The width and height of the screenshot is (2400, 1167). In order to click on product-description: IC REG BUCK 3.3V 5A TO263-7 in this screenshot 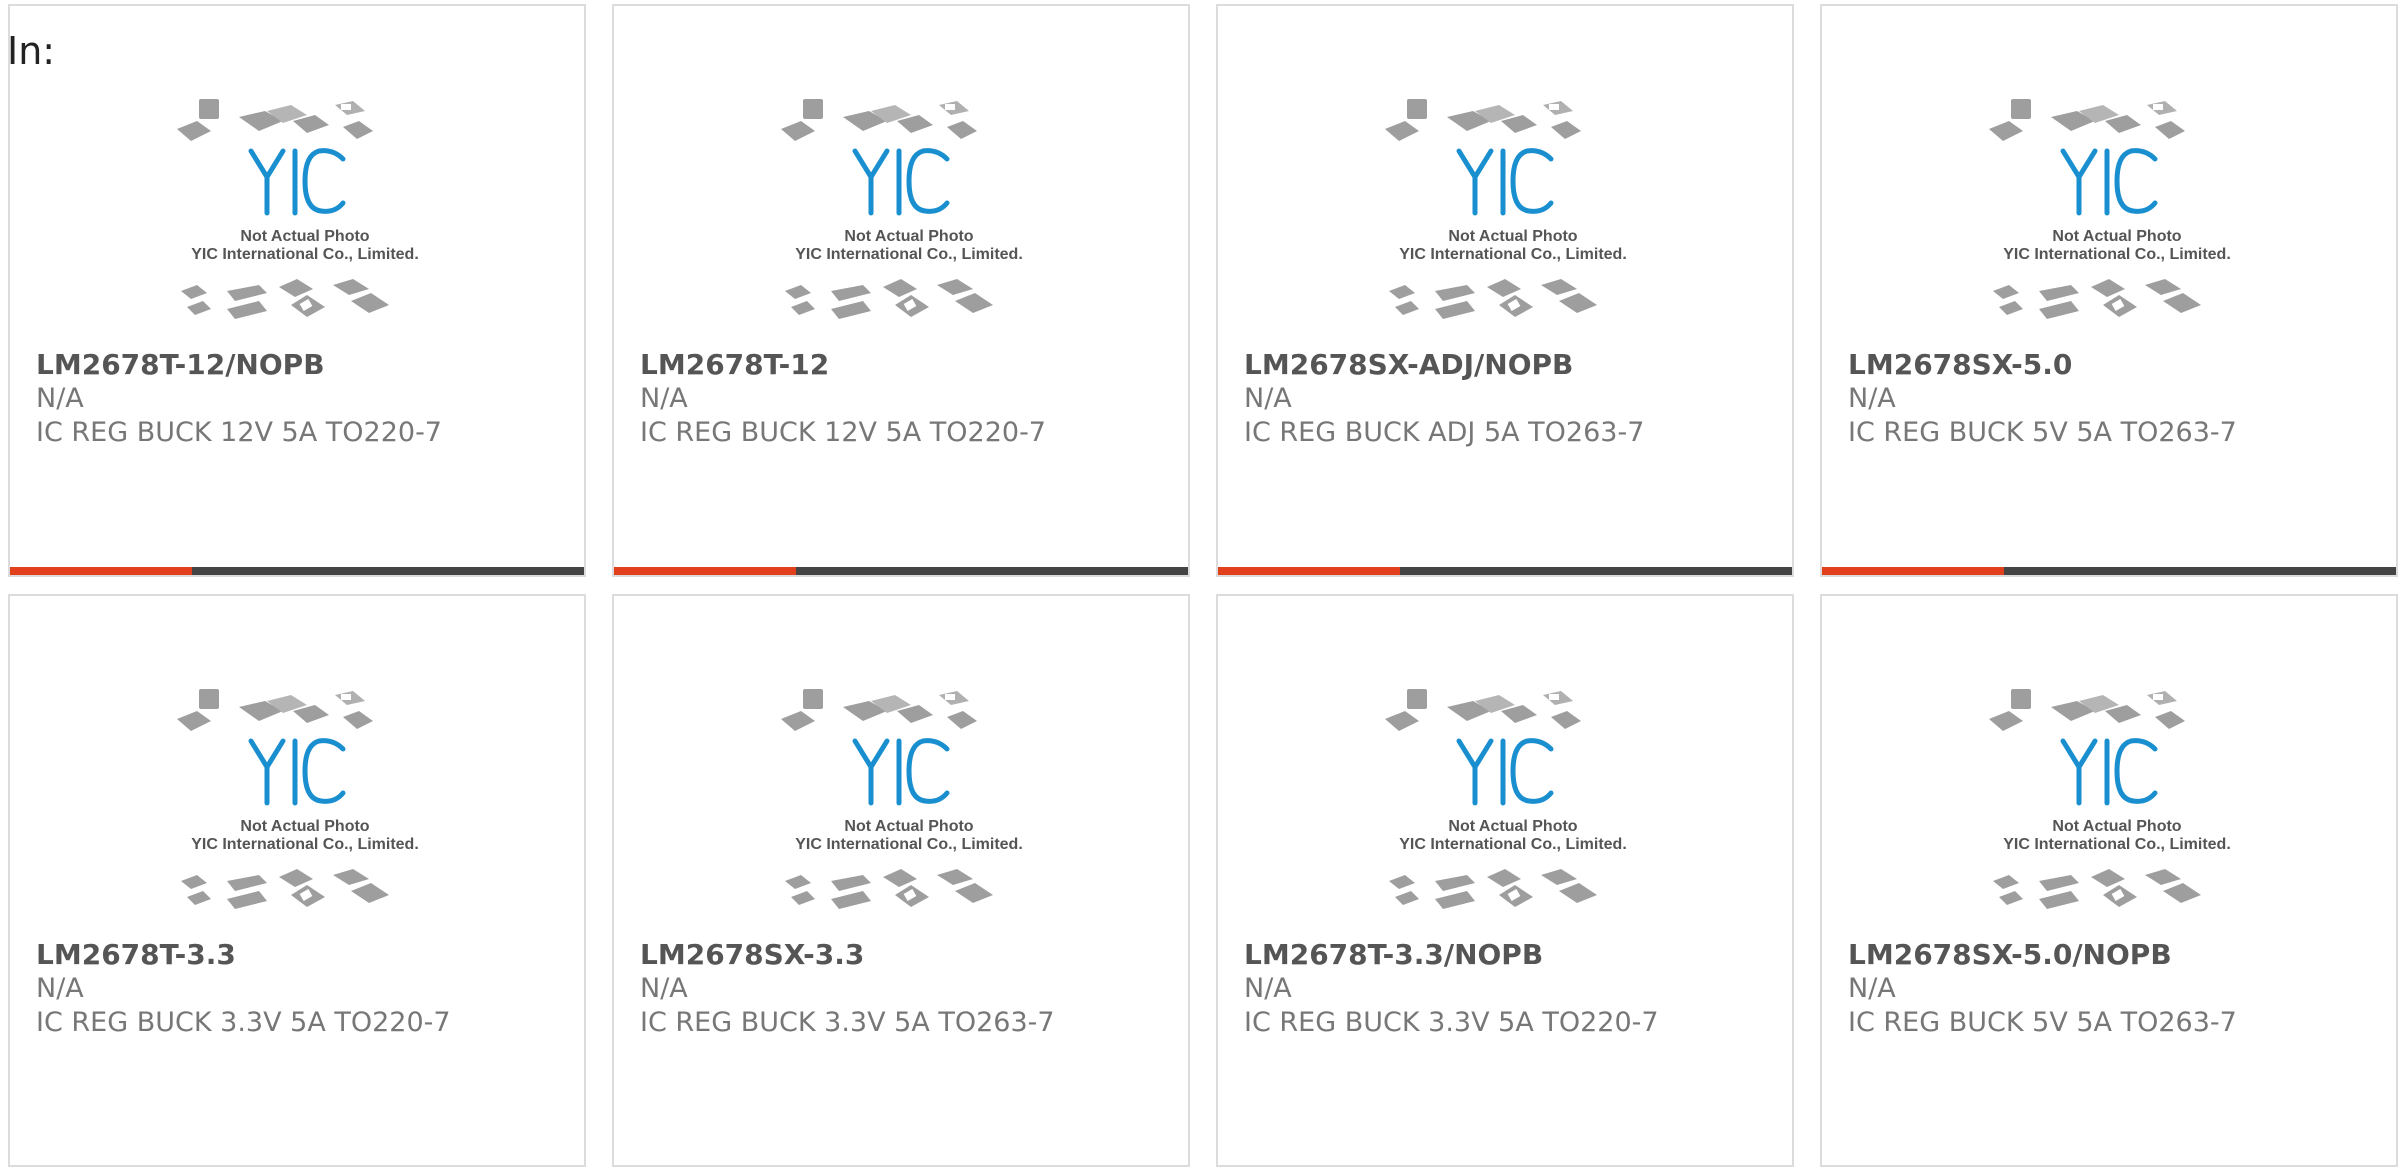, I will do `click(847, 1022)`.